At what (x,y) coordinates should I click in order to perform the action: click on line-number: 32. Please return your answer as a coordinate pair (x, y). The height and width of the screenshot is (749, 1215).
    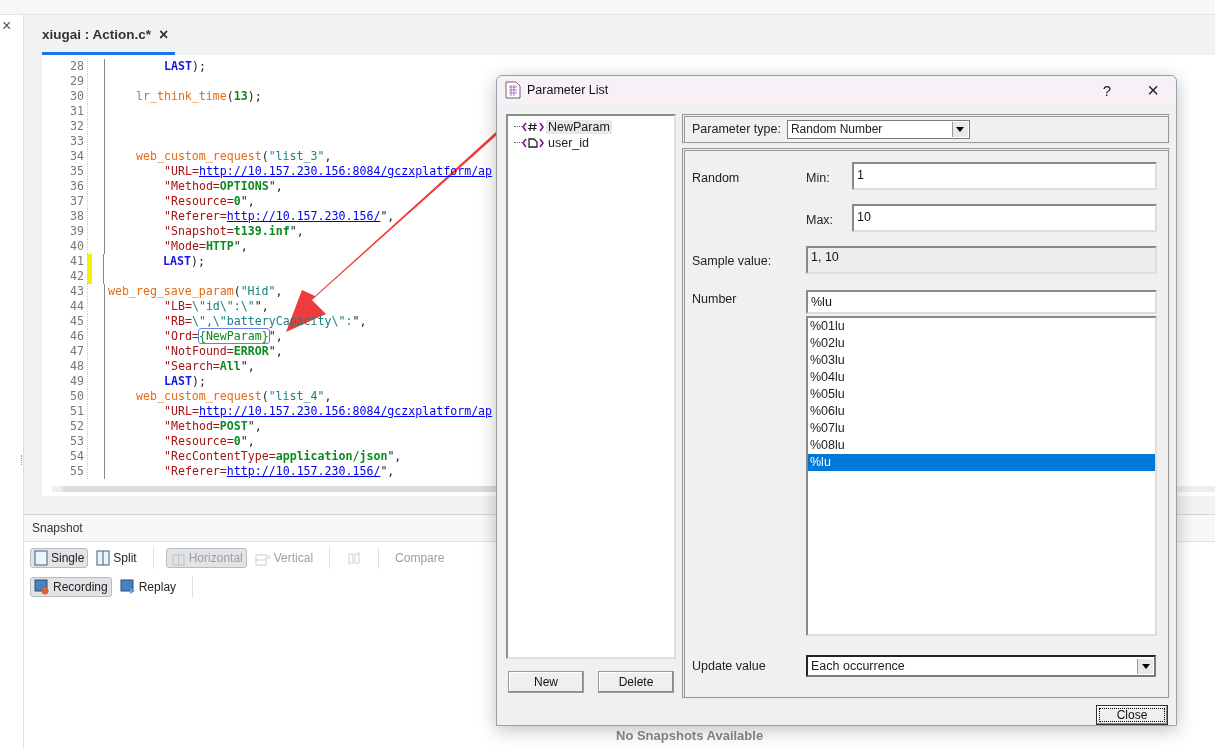
    Looking at the image, I should click on (76, 126).